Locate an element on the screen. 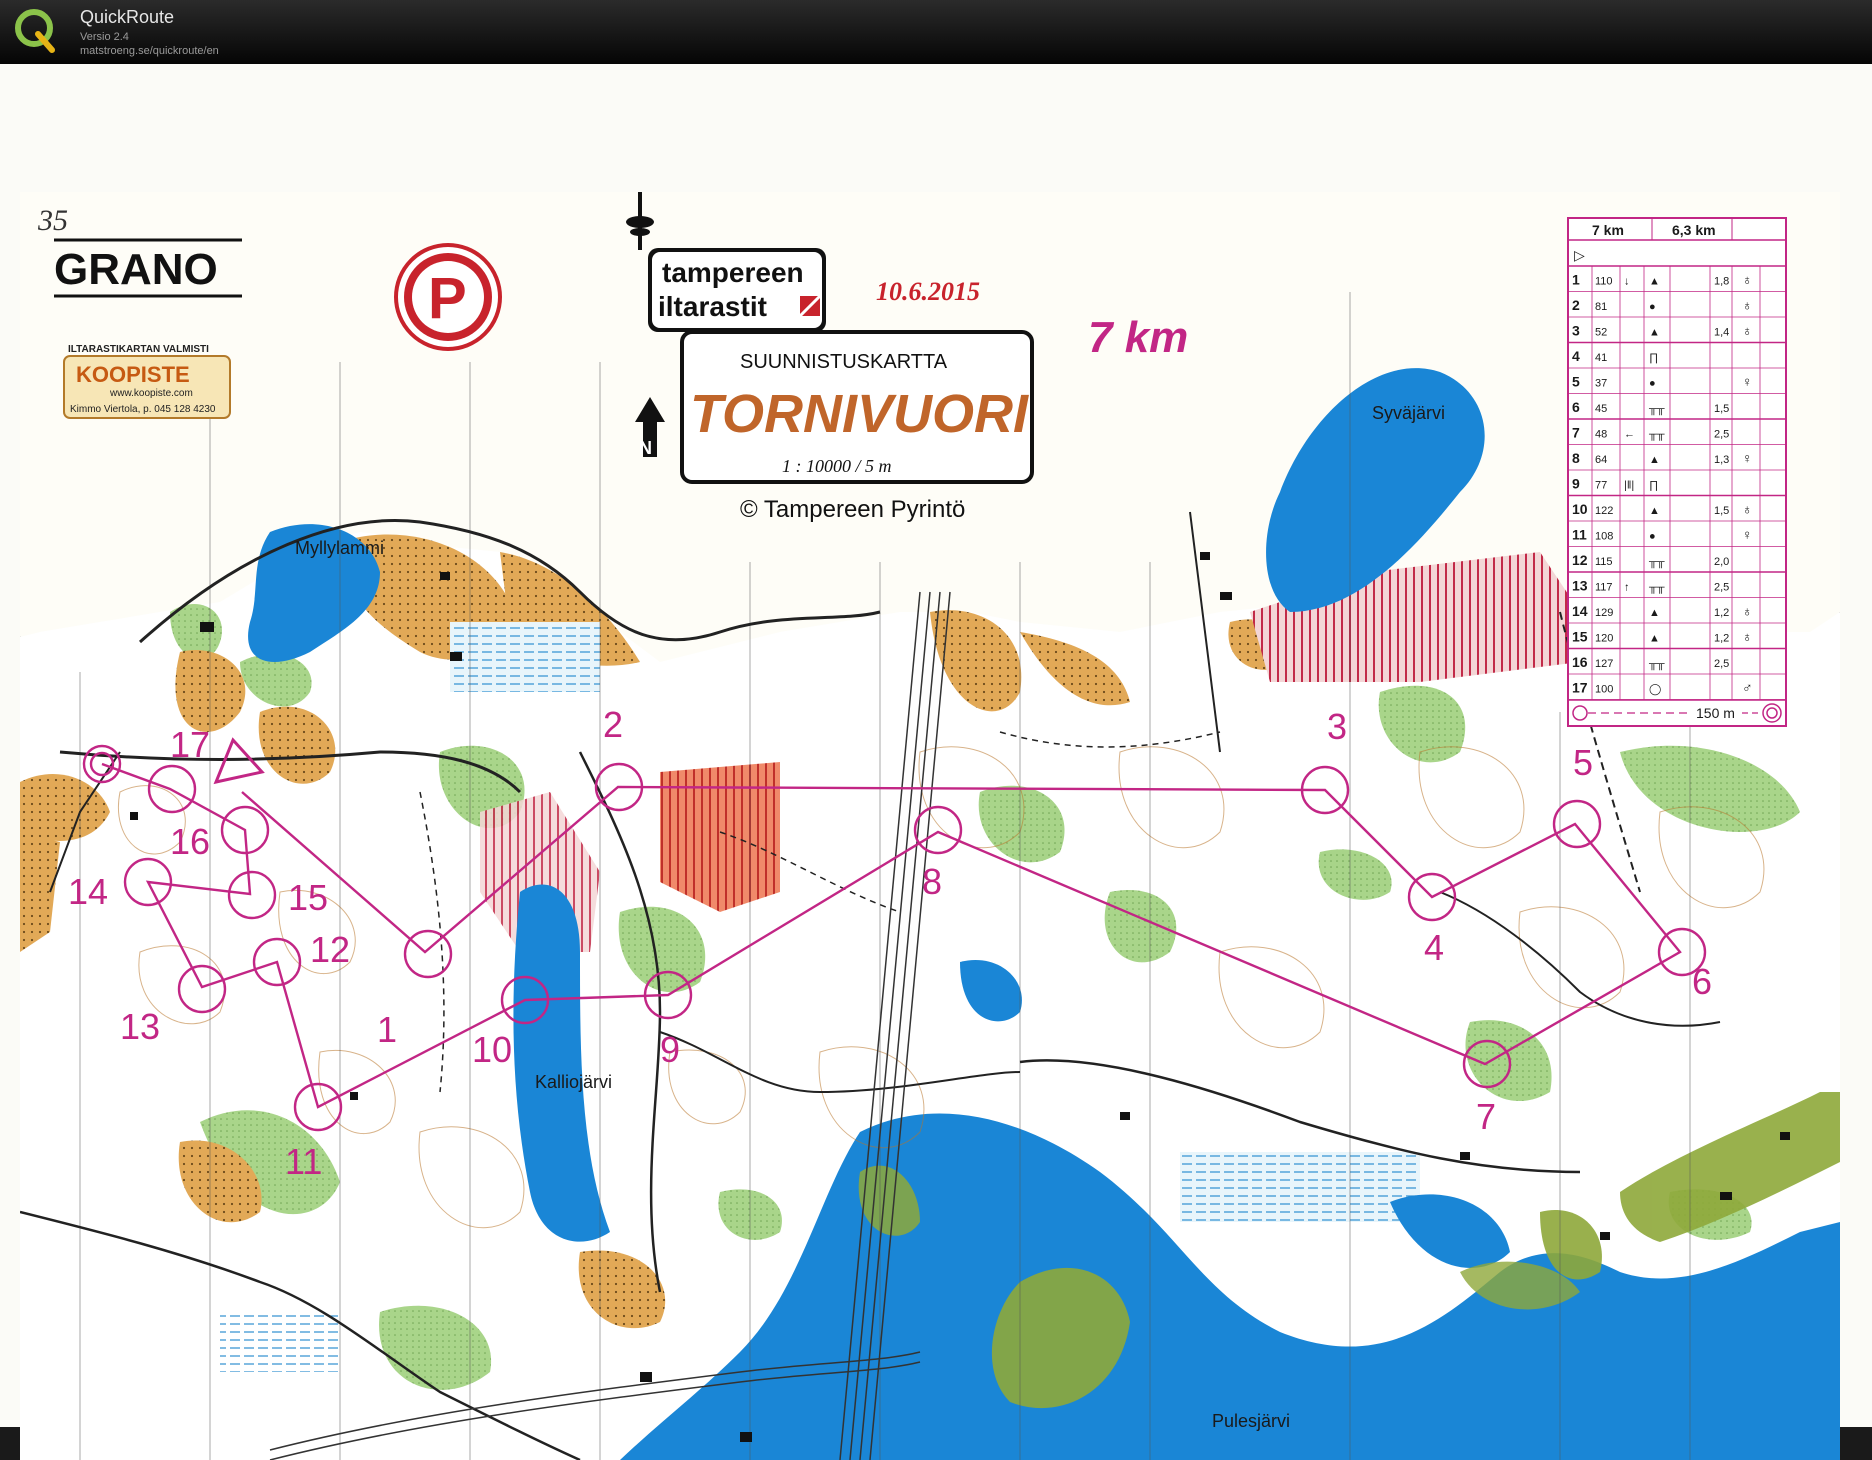  app-version: Versio 2.4 is located at coordinates (104, 37).